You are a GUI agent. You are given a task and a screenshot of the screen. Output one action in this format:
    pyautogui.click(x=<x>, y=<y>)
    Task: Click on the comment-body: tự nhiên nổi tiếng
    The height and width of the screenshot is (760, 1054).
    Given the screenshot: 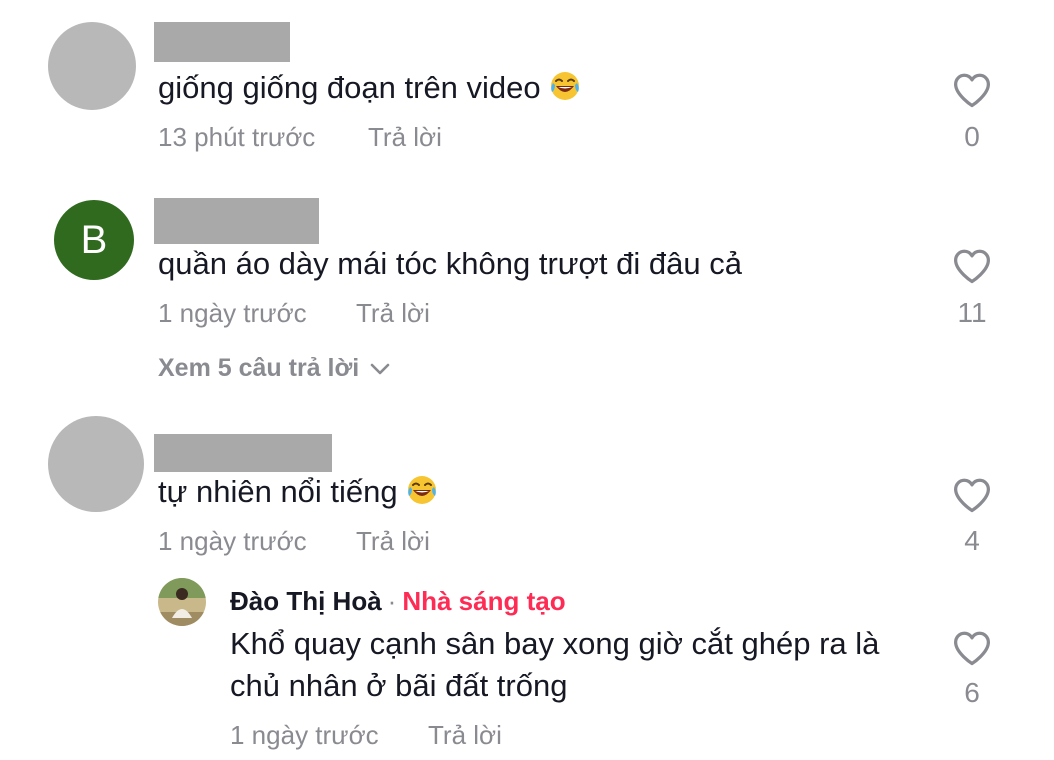 What is the action you would take?
    pyautogui.click(x=278, y=491)
    